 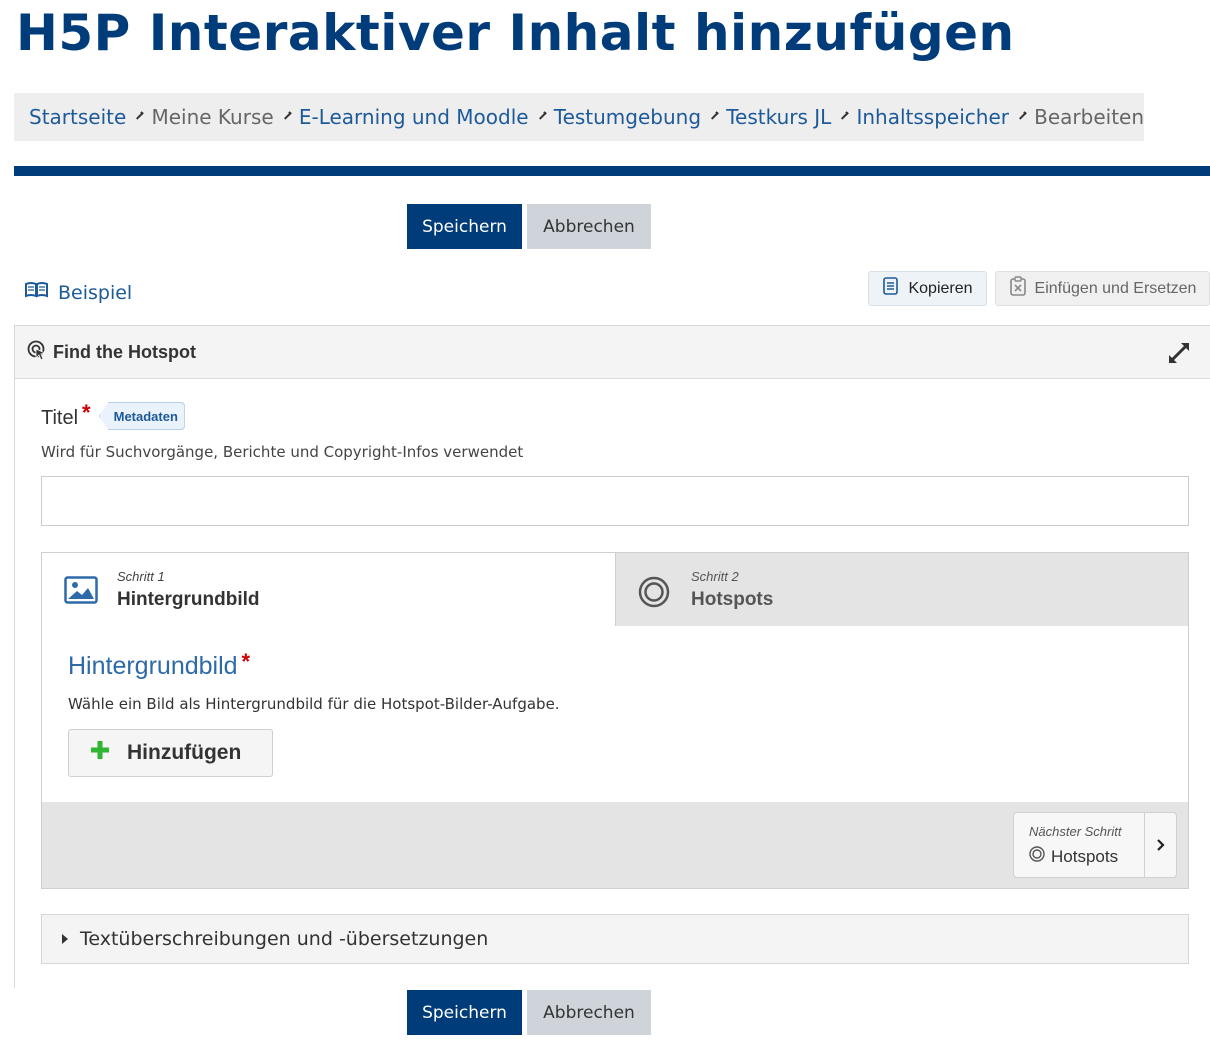 I want to click on paste-label: Einfügen und Ersetzen, so click(x=1115, y=288).